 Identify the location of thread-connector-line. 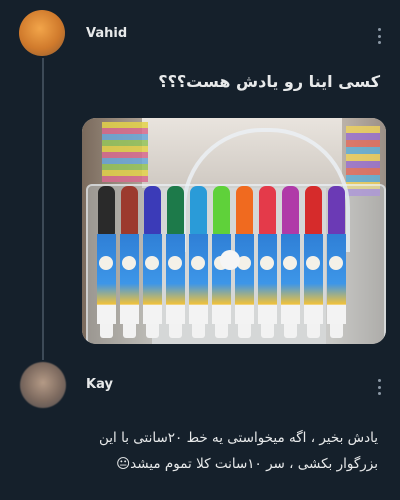
(43, 209).